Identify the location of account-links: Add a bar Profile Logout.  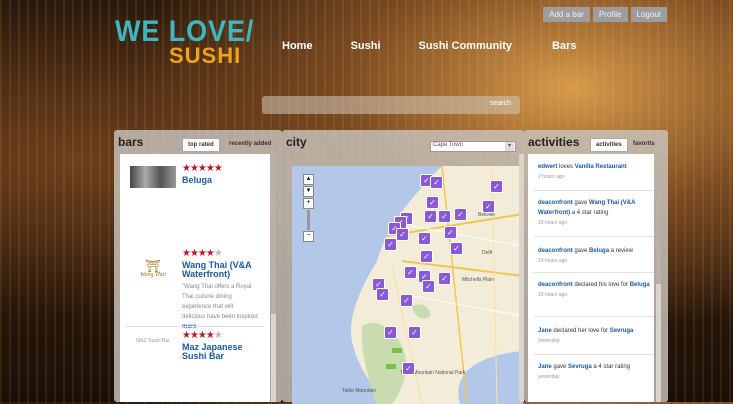
(605, 14).